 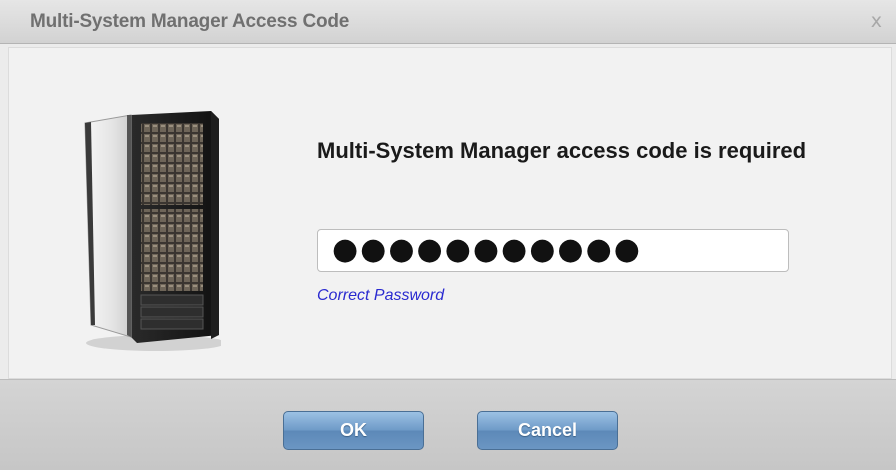 What do you see at coordinates (553, 250) in the screenshot?
I see `access-code-input: ●●●●●●●●●●●` at bounding box center [553, 250].